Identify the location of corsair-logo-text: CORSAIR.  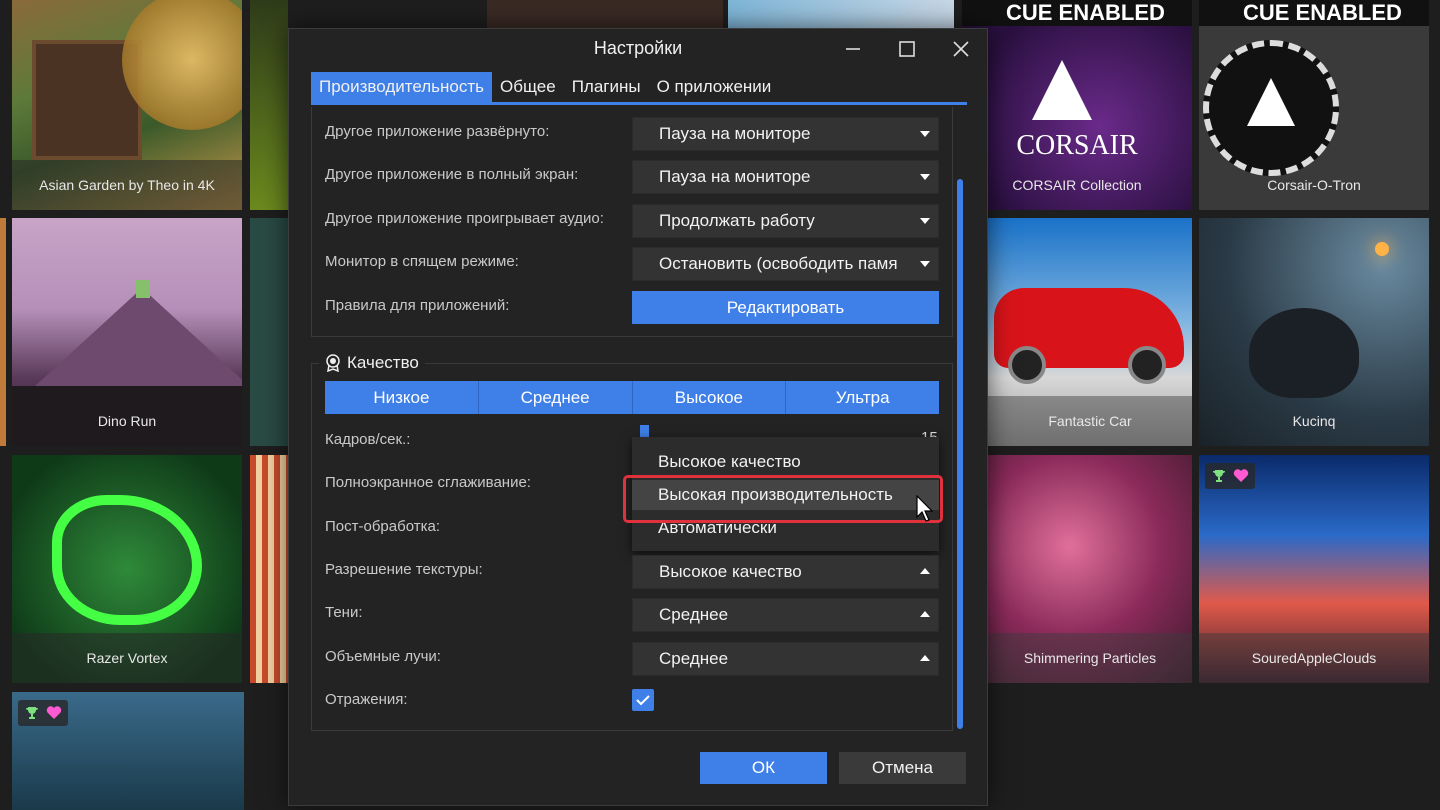
(1077, 145).